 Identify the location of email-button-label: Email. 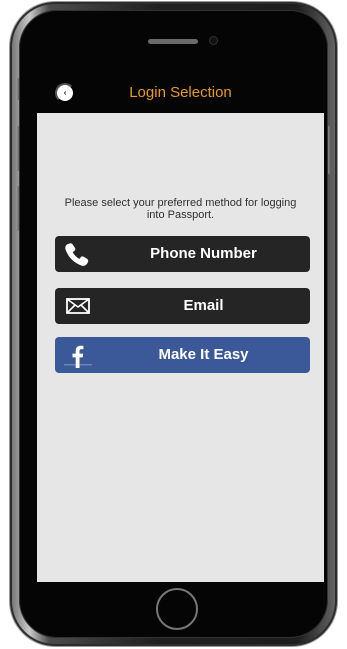
(203, 305).